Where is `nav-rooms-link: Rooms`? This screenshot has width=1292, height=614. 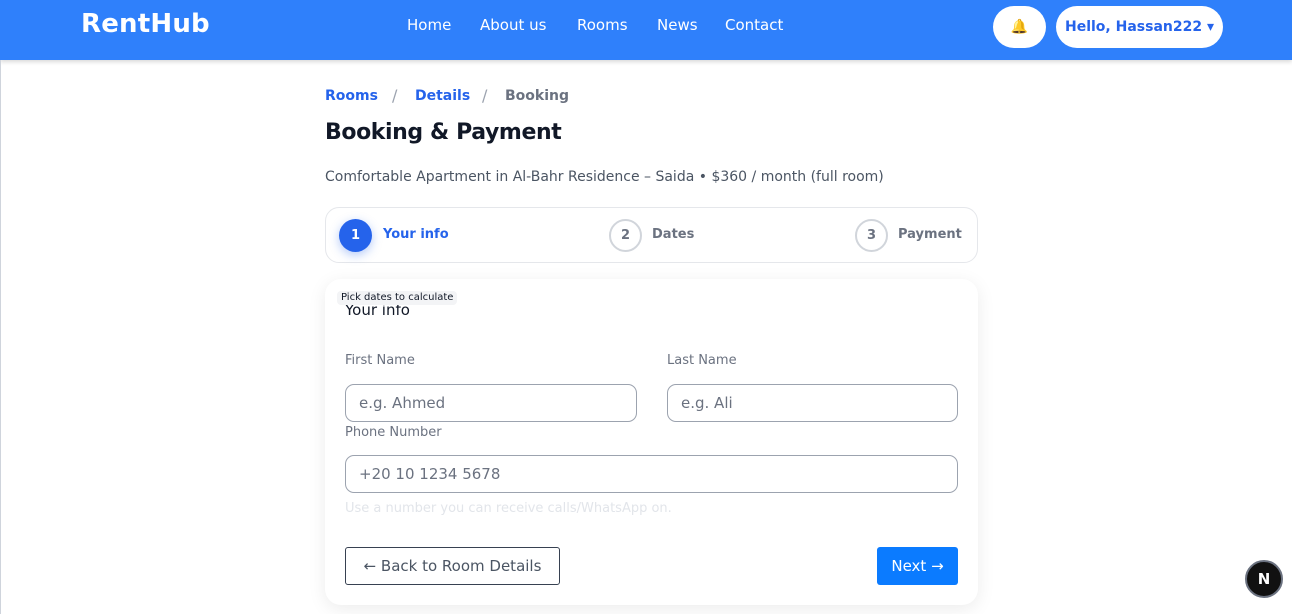 nav-rooms-link: Rooms is located at coordinates (602, 25).